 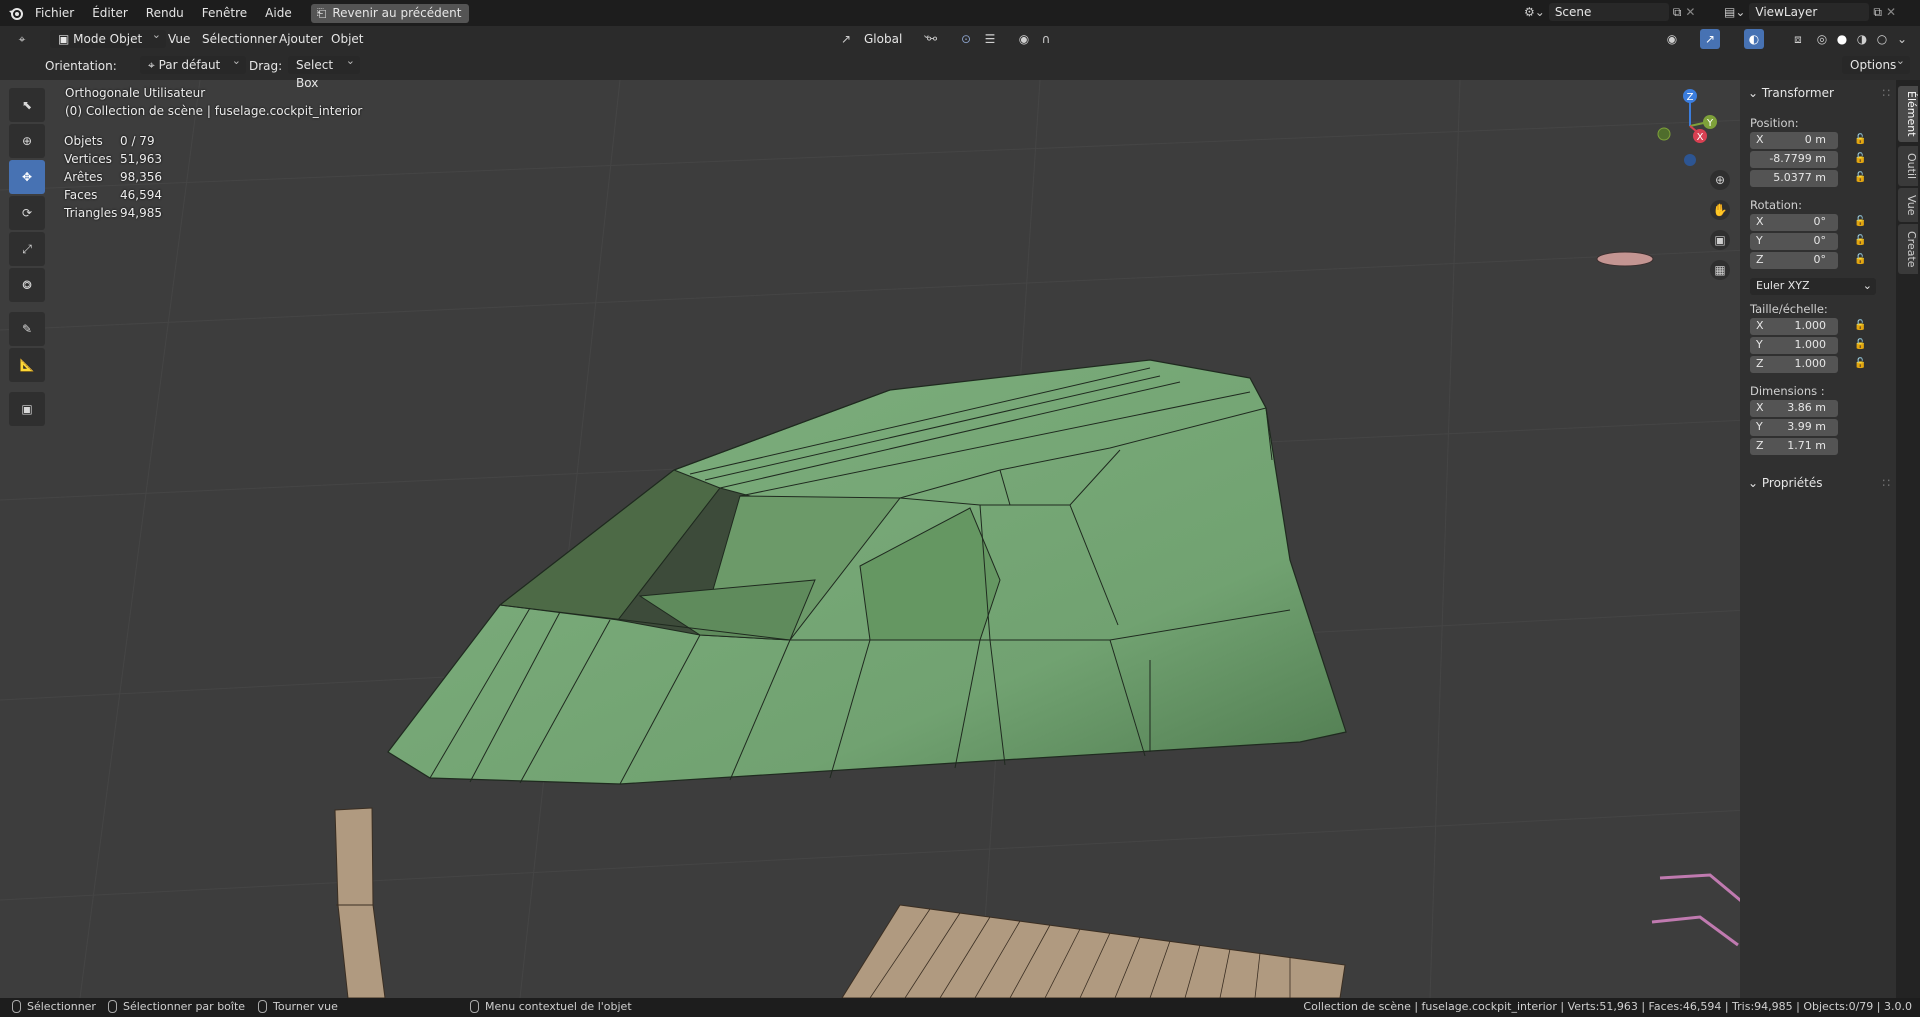 I want to click on rendered-shading-icon: ○, so click(x=1882, y=39).